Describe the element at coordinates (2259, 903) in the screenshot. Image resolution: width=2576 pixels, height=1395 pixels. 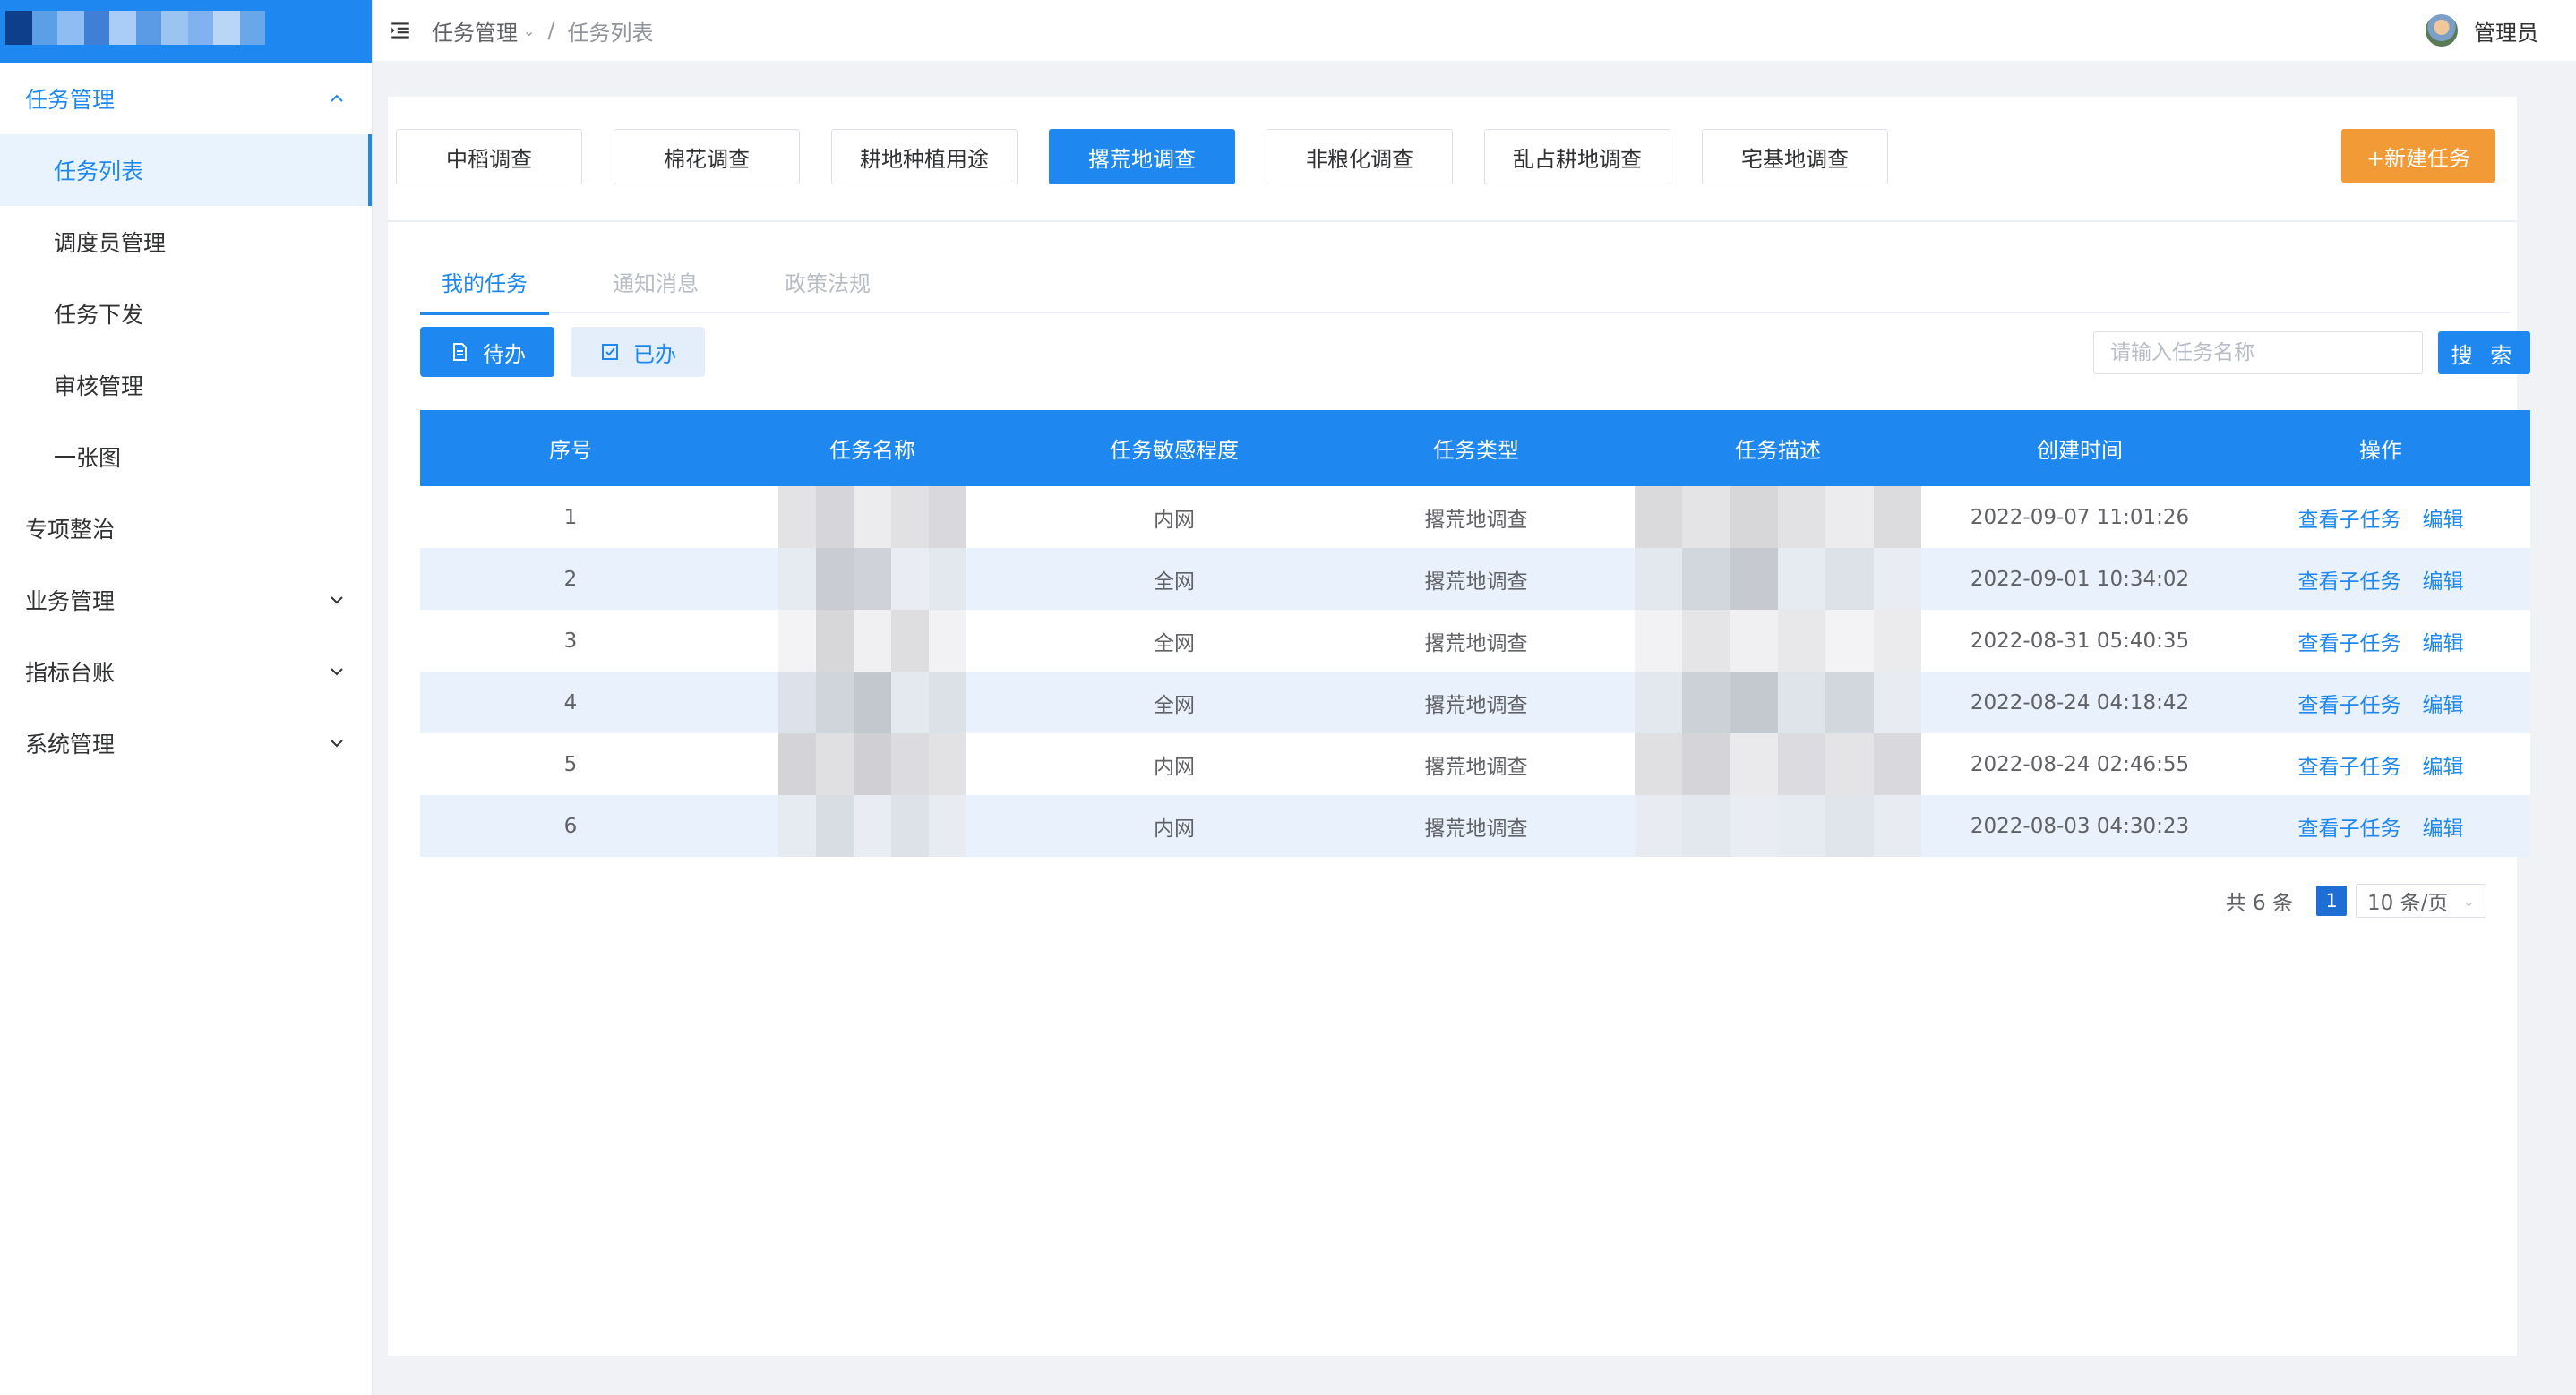
I see `pagination-total: 共 6 条` at that location.